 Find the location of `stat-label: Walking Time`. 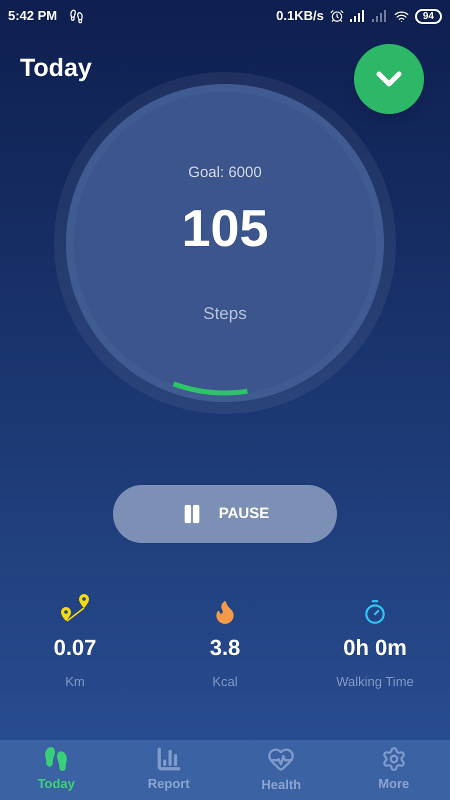

stat-label: Walking Time is located at coordinates (375, 682).